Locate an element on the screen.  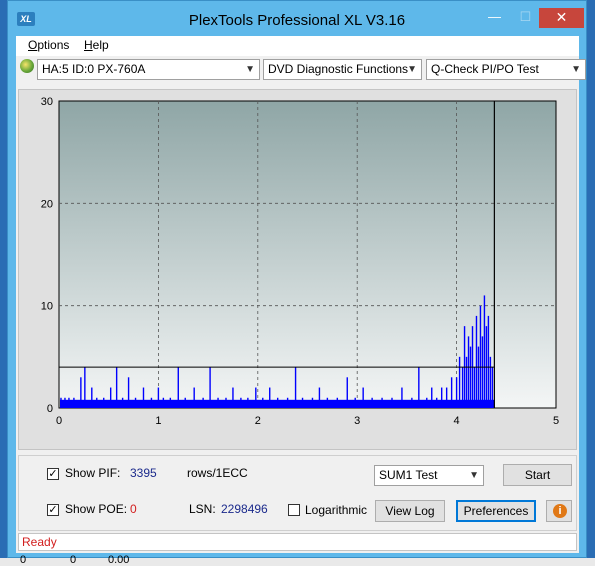
menu-options-accel: O is located at coordinates (33, 45).